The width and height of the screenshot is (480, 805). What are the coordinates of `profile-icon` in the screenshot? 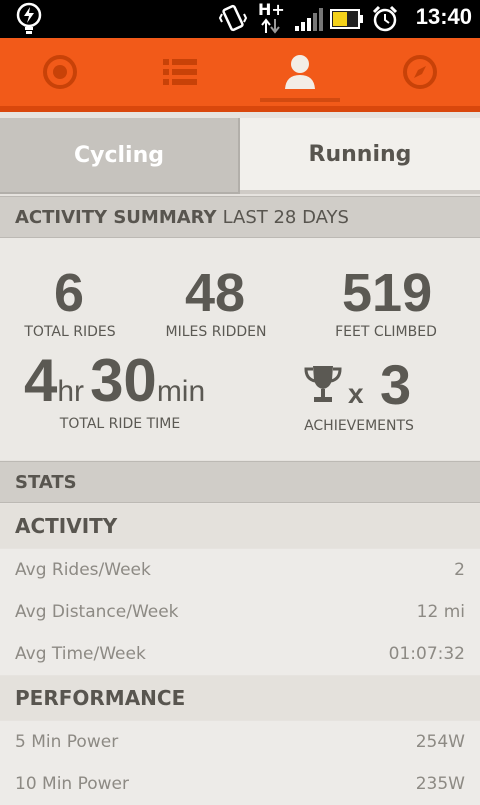 It's located at (300, 72).